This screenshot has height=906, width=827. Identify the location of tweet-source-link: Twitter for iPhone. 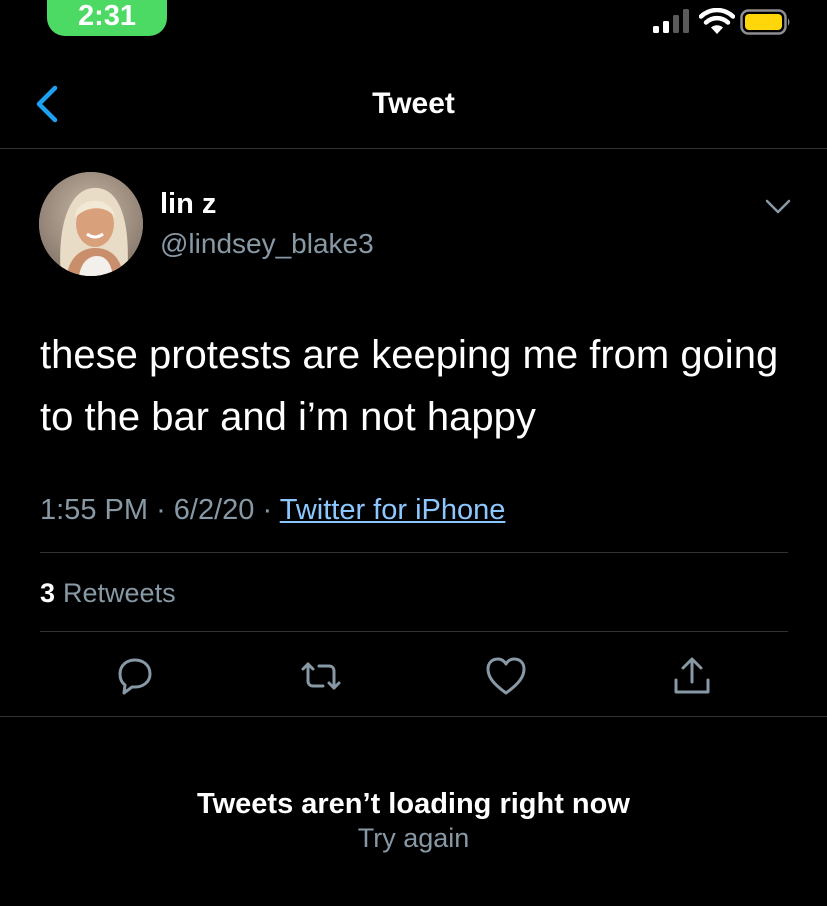
(393, 510).